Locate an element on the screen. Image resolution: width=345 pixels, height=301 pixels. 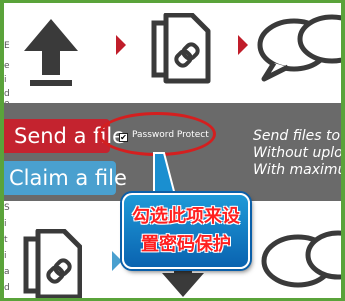
callout-line: 勾选此项来设 is located at coordinates (186, 216).